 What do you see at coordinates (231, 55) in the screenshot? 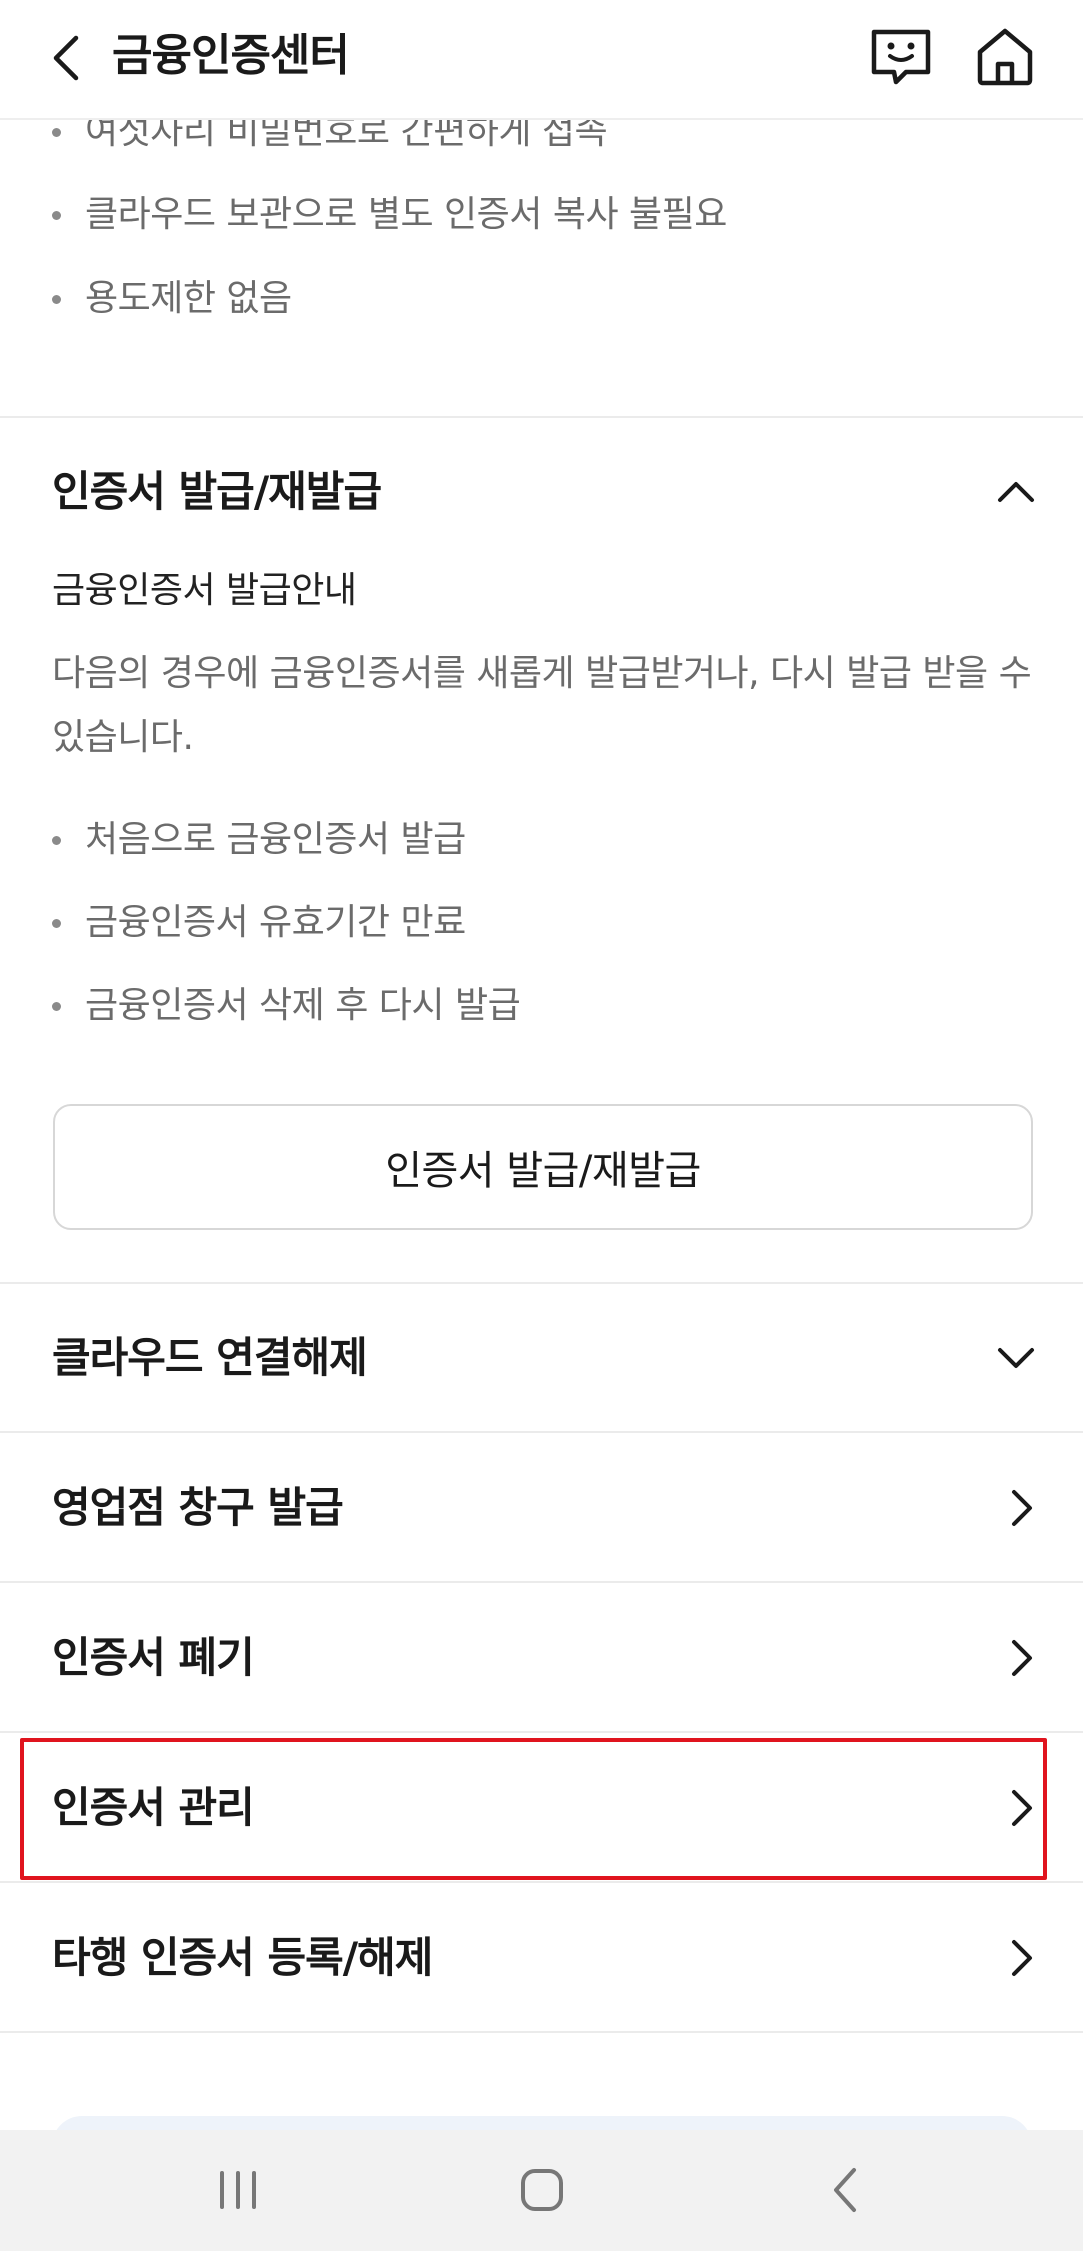
I see `page-title: 금융인증센터` at bounding box center [231, 55].